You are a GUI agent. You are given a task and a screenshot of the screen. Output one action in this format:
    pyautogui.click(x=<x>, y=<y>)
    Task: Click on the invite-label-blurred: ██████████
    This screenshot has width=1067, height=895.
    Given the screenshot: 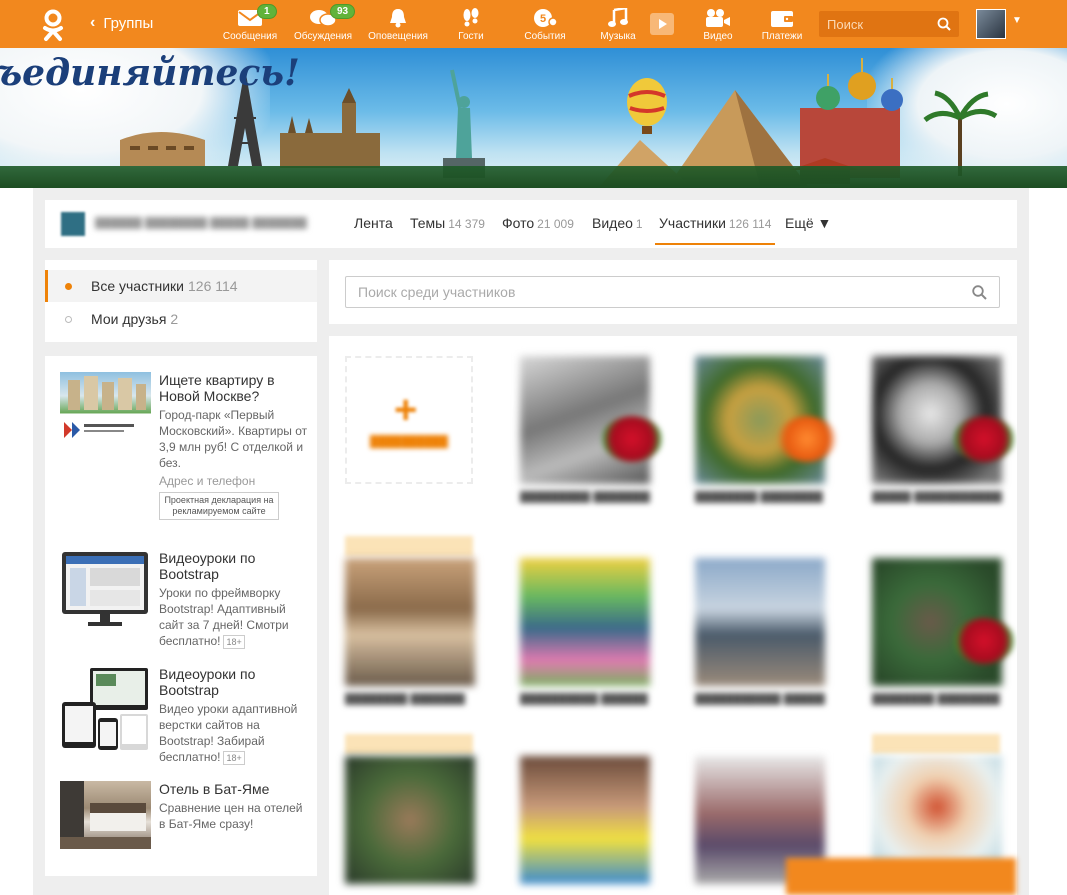 What is the action you would take?
    pyautogui.click(x=409, y=442)
    